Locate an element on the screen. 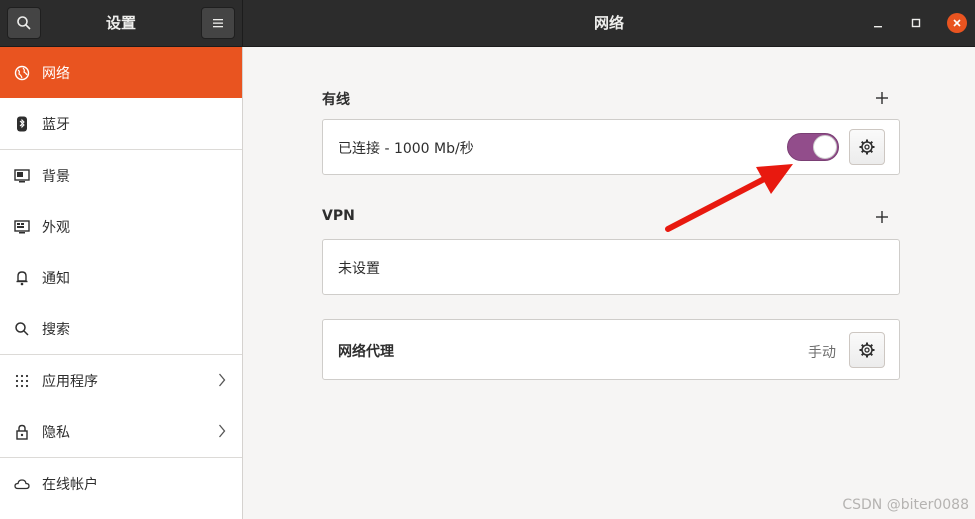 The width and height of the screenshot is (975, 519). close-icon is located at coordinates (957, 23).